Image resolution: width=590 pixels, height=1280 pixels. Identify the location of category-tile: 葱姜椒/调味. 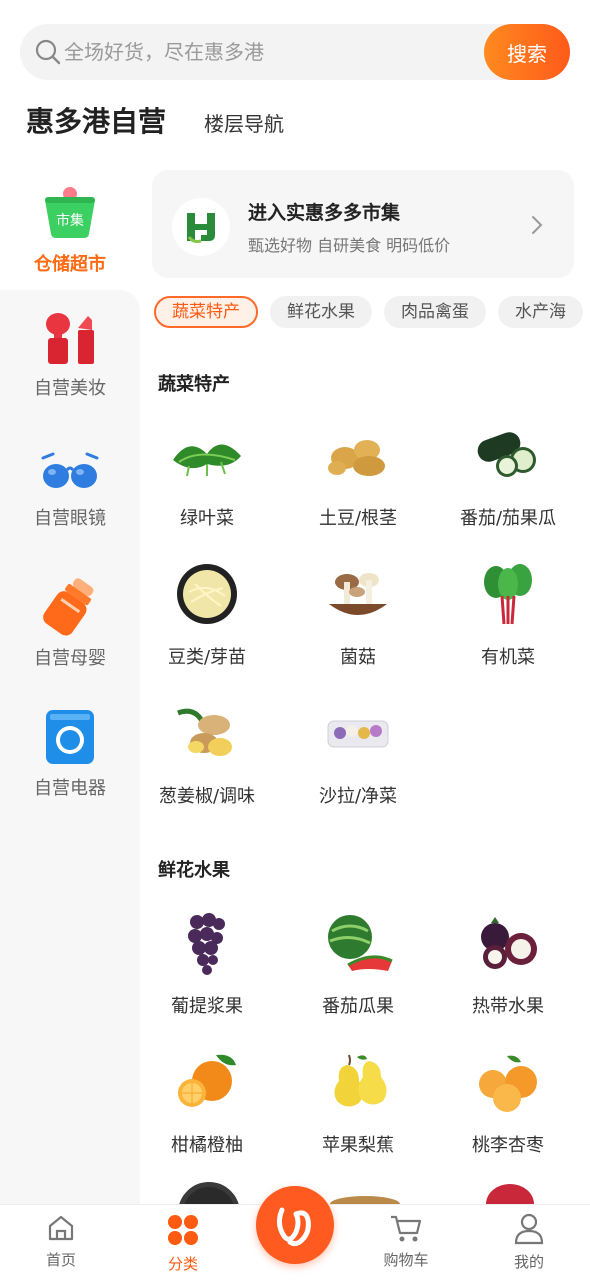
(211, 759).